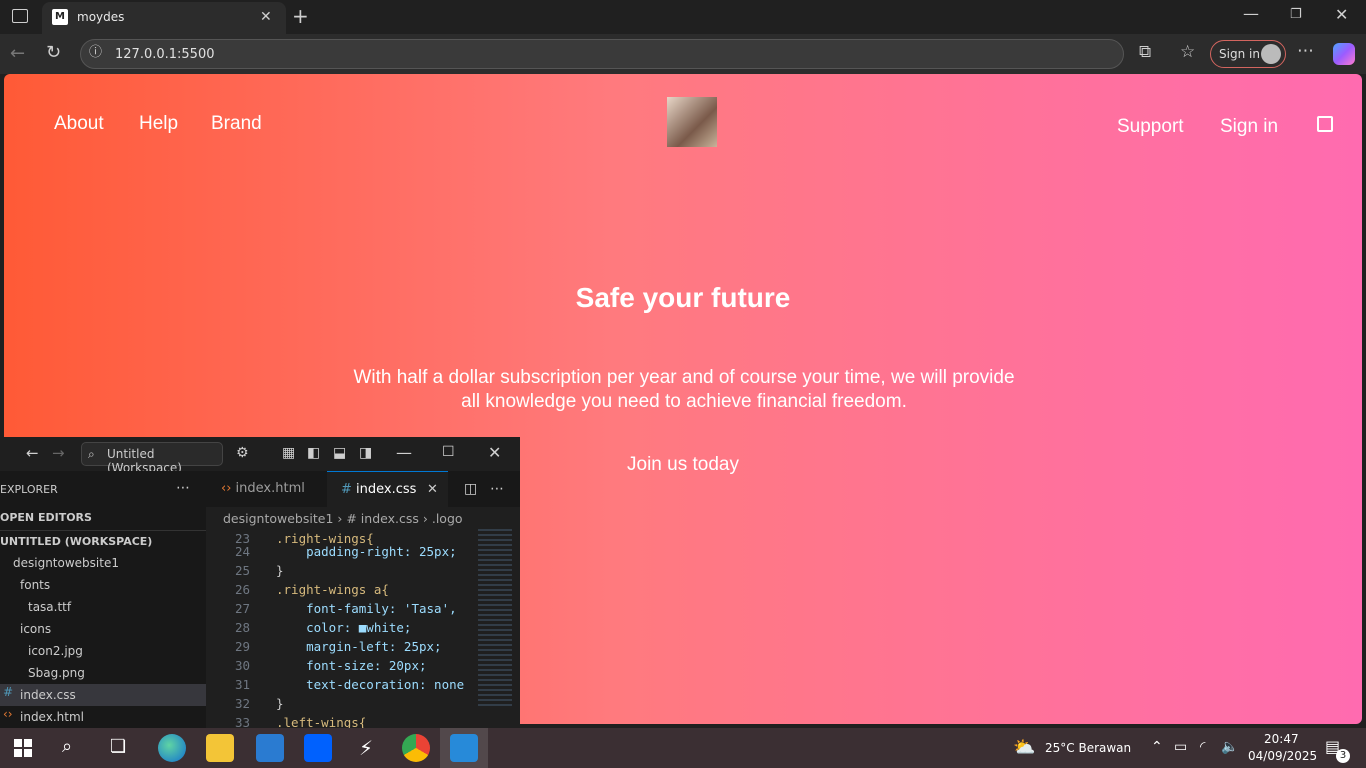 The width and height of the screenshot is (1366, 768). I want to click on toggle-secondary-icon: ◨, so click(365, 453).